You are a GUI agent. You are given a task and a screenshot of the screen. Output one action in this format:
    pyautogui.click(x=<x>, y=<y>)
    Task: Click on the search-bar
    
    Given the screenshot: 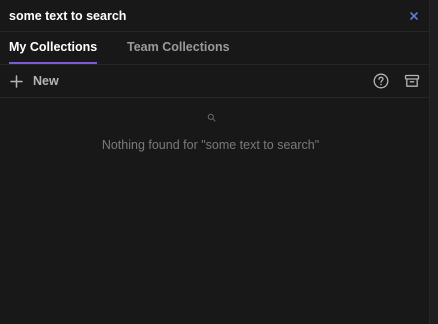 What is the action you would take?
    pyautogui.click(x=214, y=16)
    